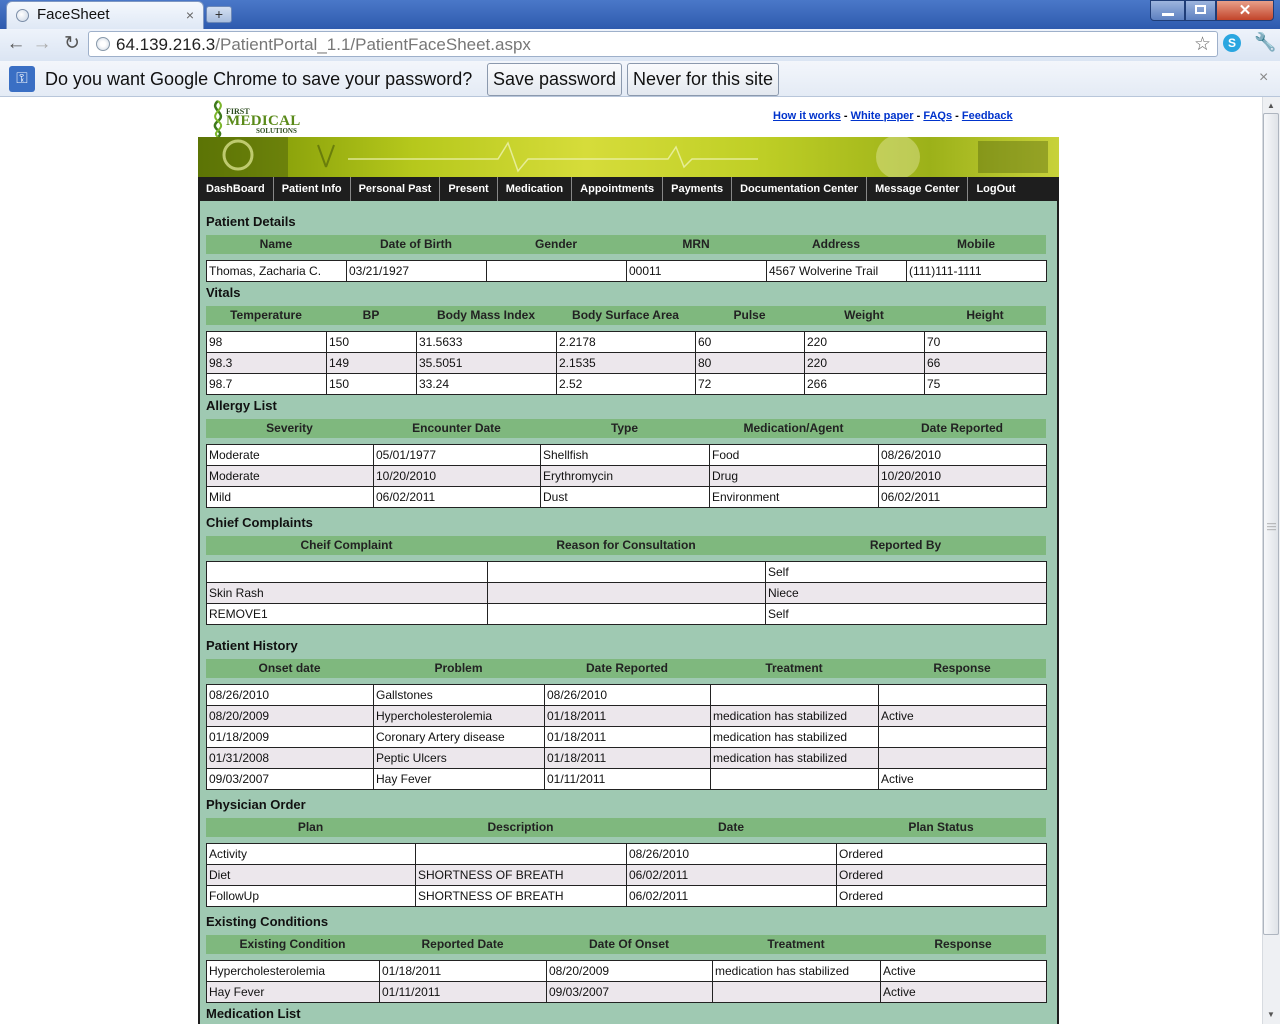 The height and width of the screenshot is (1024, 1280). What do you see at coordinates (794, 476) in the screenshot?
I see `table-cell: Drug` at bounding box center [794, 476].